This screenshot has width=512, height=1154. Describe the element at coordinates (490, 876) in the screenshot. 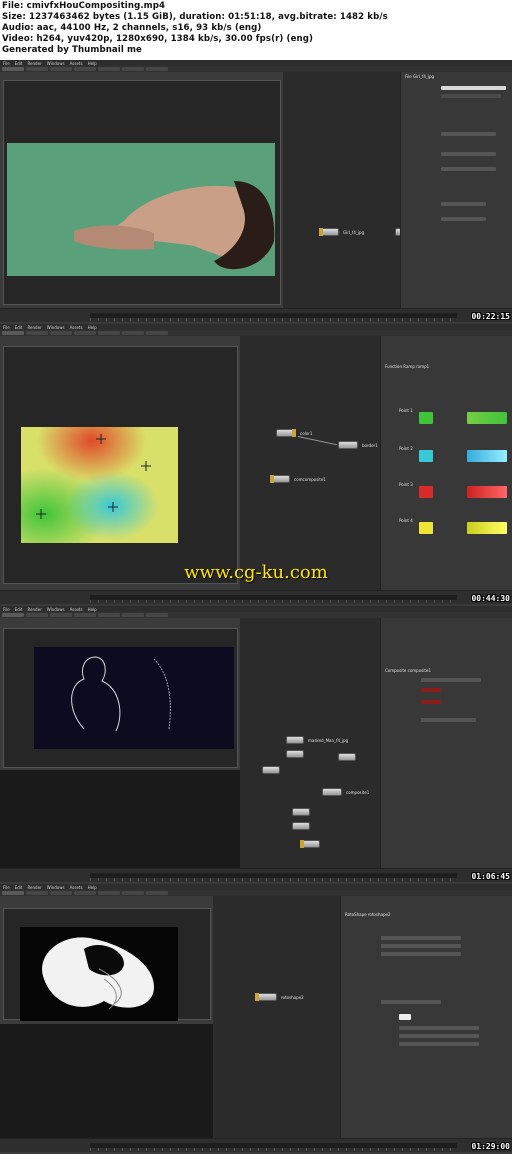

I see `timestamp: 01:06:45` at that location.